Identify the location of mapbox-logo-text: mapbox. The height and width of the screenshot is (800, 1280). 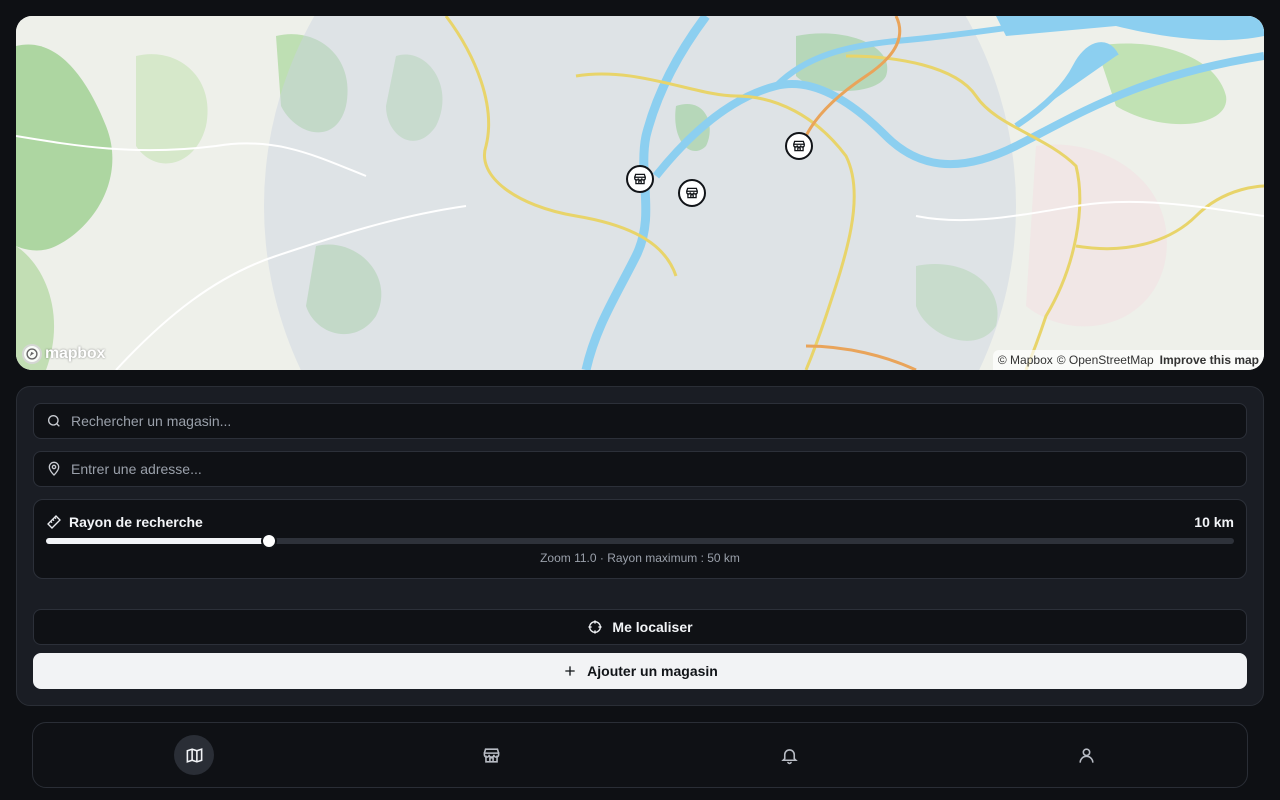
(75, 353).